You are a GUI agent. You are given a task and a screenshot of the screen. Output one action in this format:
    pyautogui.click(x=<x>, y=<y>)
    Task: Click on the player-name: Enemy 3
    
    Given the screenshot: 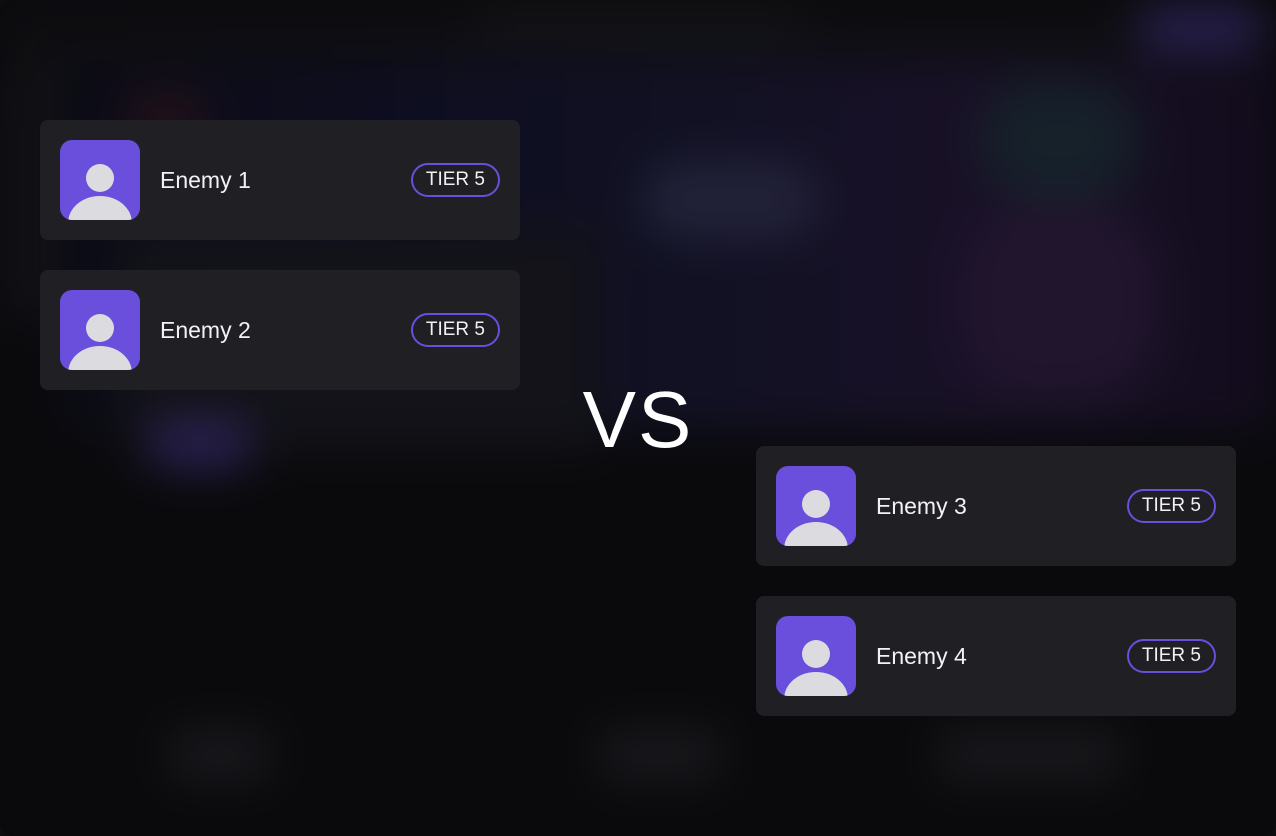 What is the action you would take?
    pyautogui.click(x=921, y=505)
    